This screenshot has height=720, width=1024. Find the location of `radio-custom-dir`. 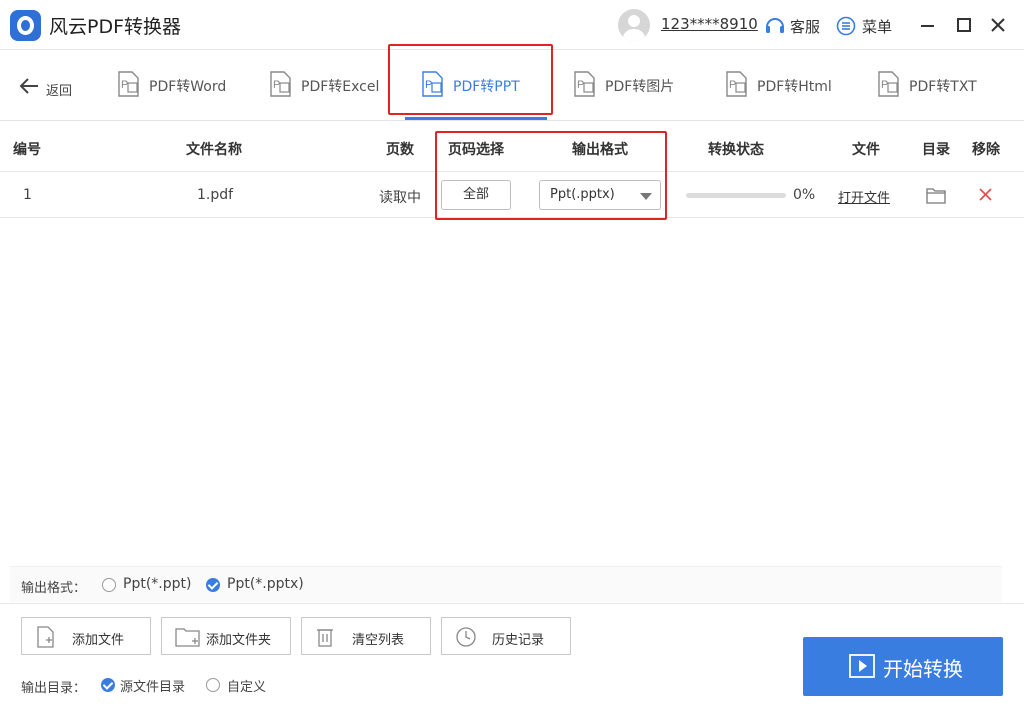

radio-custom-dir is located at coordinates (213, 685).